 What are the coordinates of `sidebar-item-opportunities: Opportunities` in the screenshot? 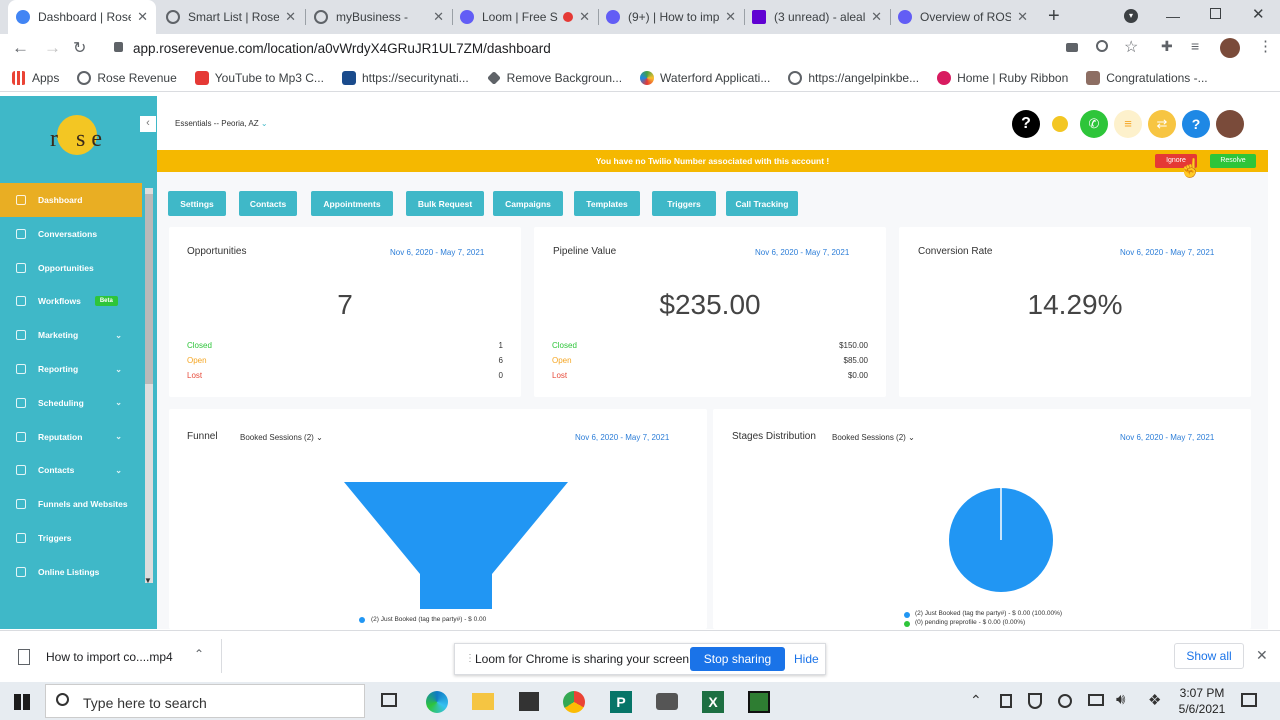 It's located at (71, 268).